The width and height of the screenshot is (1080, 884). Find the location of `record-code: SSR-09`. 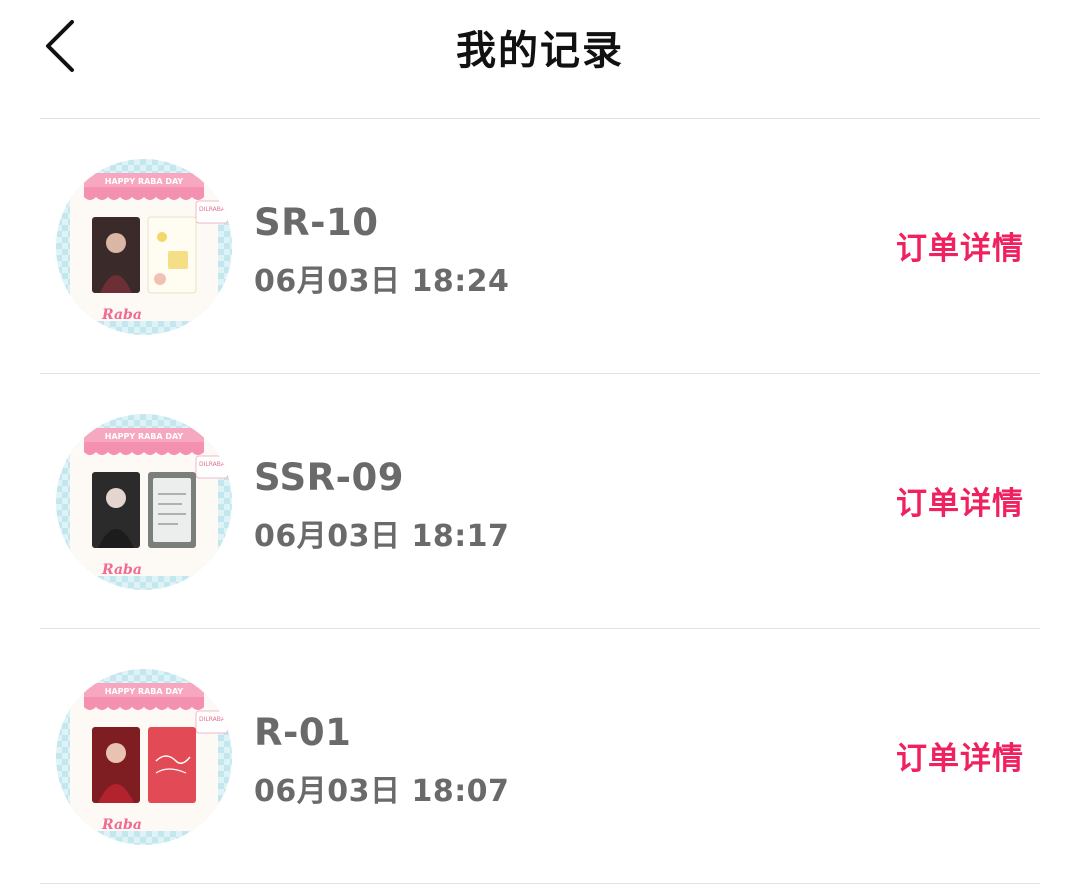

record-code: SSR-09 is located at coordinates (329, 477).